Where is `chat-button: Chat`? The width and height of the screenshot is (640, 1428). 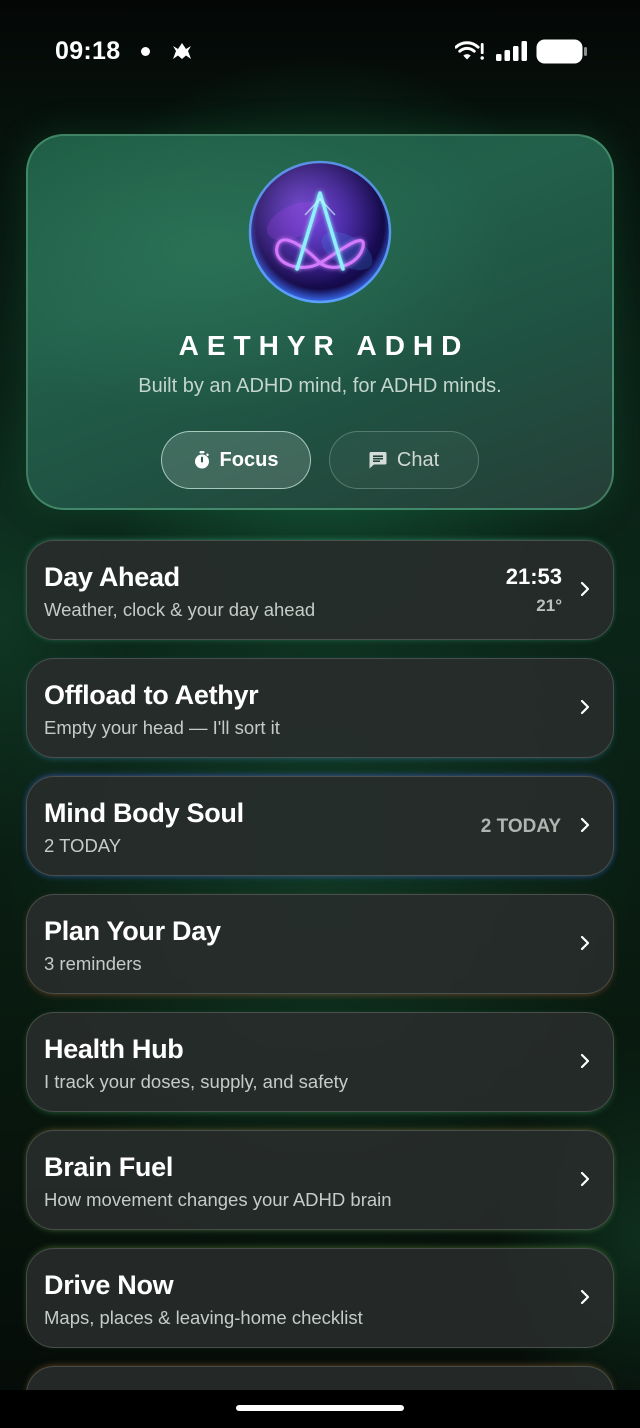
chat-button: Chat is located at coordinates (404, 460).